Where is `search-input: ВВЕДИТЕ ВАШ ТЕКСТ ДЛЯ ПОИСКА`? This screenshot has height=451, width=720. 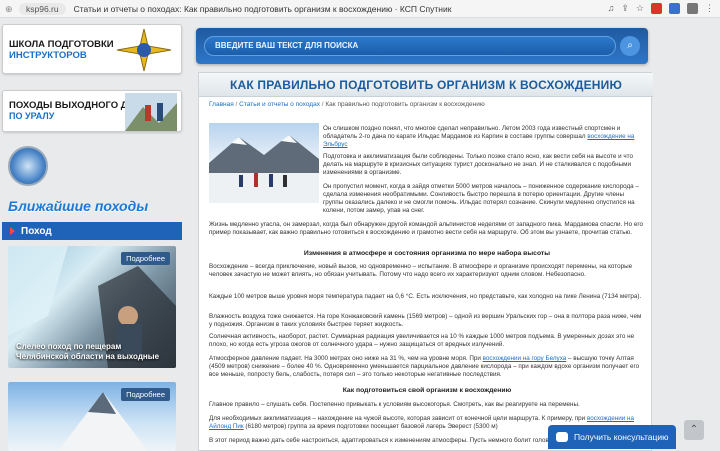 search-input: ВВЕДИТЕ ВАШ ТЕКСТ ДЛЯ ПОИСКА is located at coordinates (410, 46).